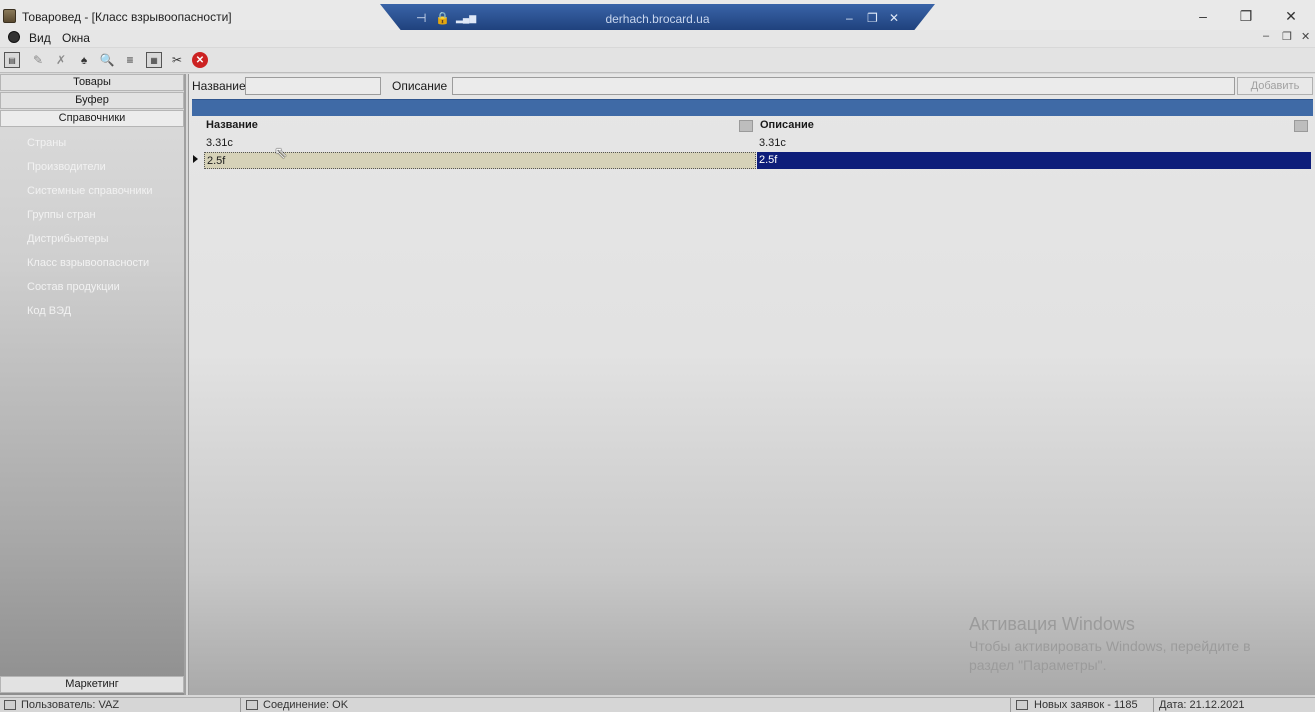  I want to click on panel-marketing: Маркетинг, so click(92, 684).